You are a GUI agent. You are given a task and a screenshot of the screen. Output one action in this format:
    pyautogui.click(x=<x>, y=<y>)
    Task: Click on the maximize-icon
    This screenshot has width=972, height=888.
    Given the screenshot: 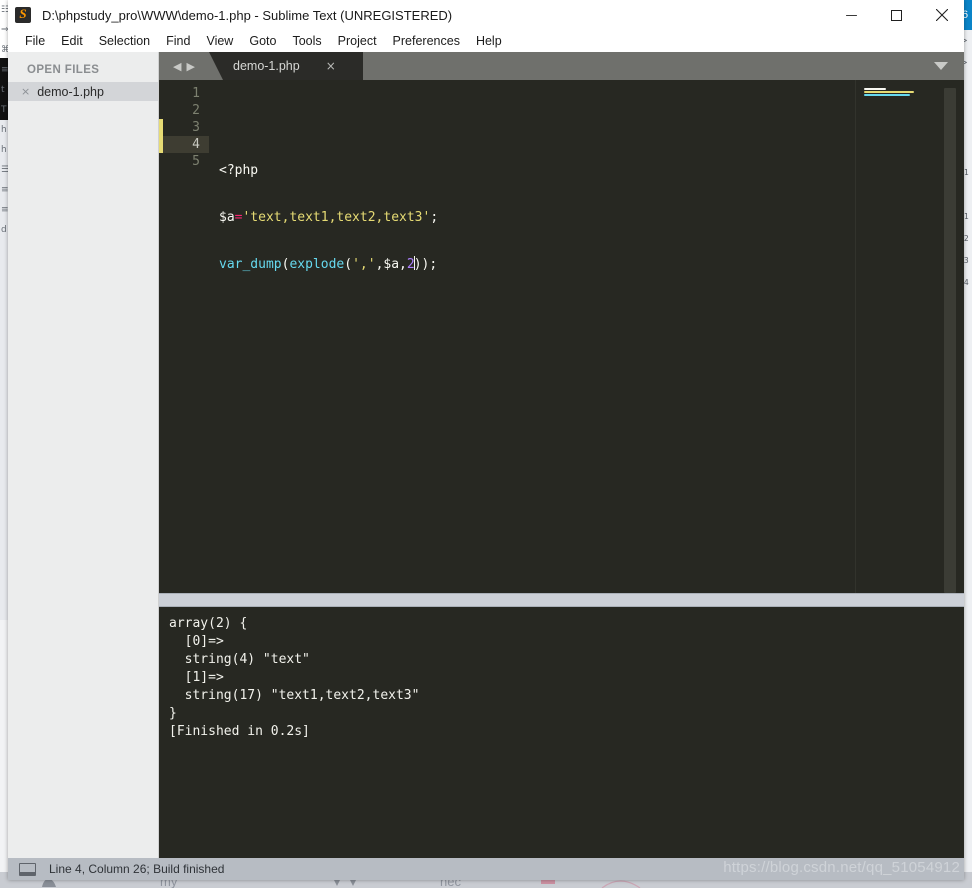 What is the action you would take?
    pyautogui.click(x=896, y=15)
    